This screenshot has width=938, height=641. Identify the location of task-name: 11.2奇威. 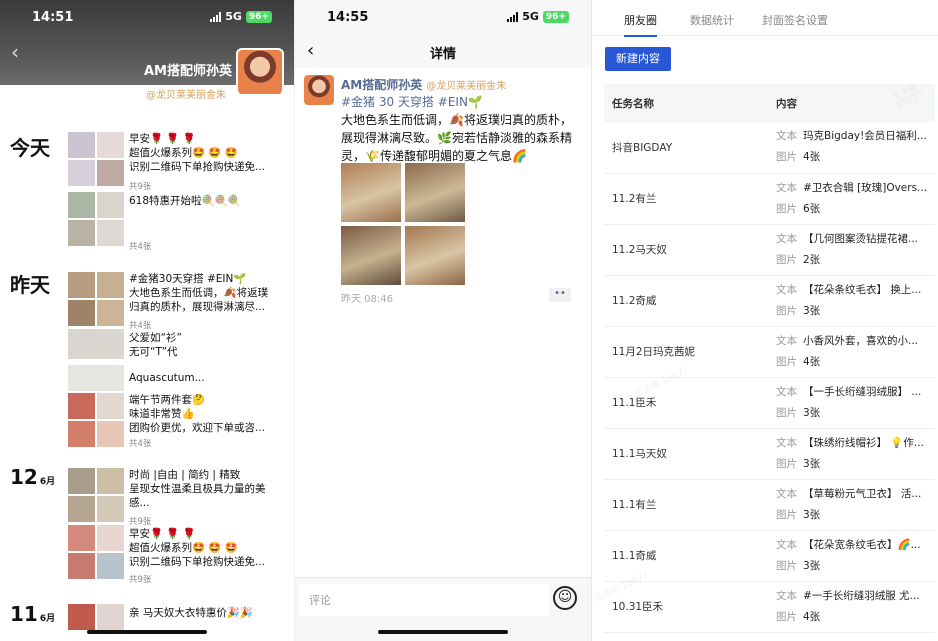
(686, 301).